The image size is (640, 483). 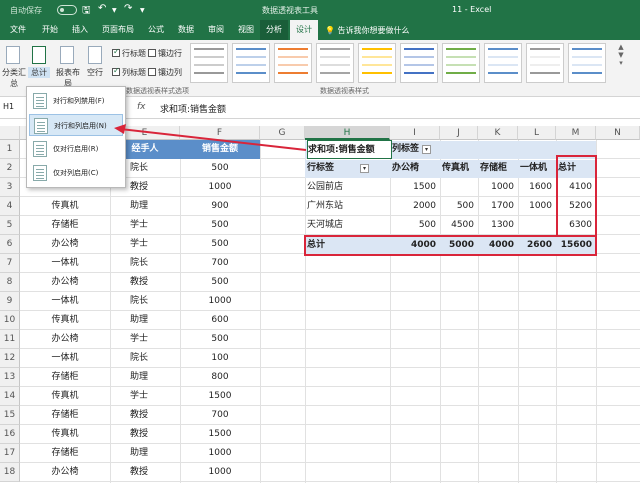 What do you see at coordinates (220, 320) in the screenshot?
I see `table-cell: 600` at bounding box center [220, 320].